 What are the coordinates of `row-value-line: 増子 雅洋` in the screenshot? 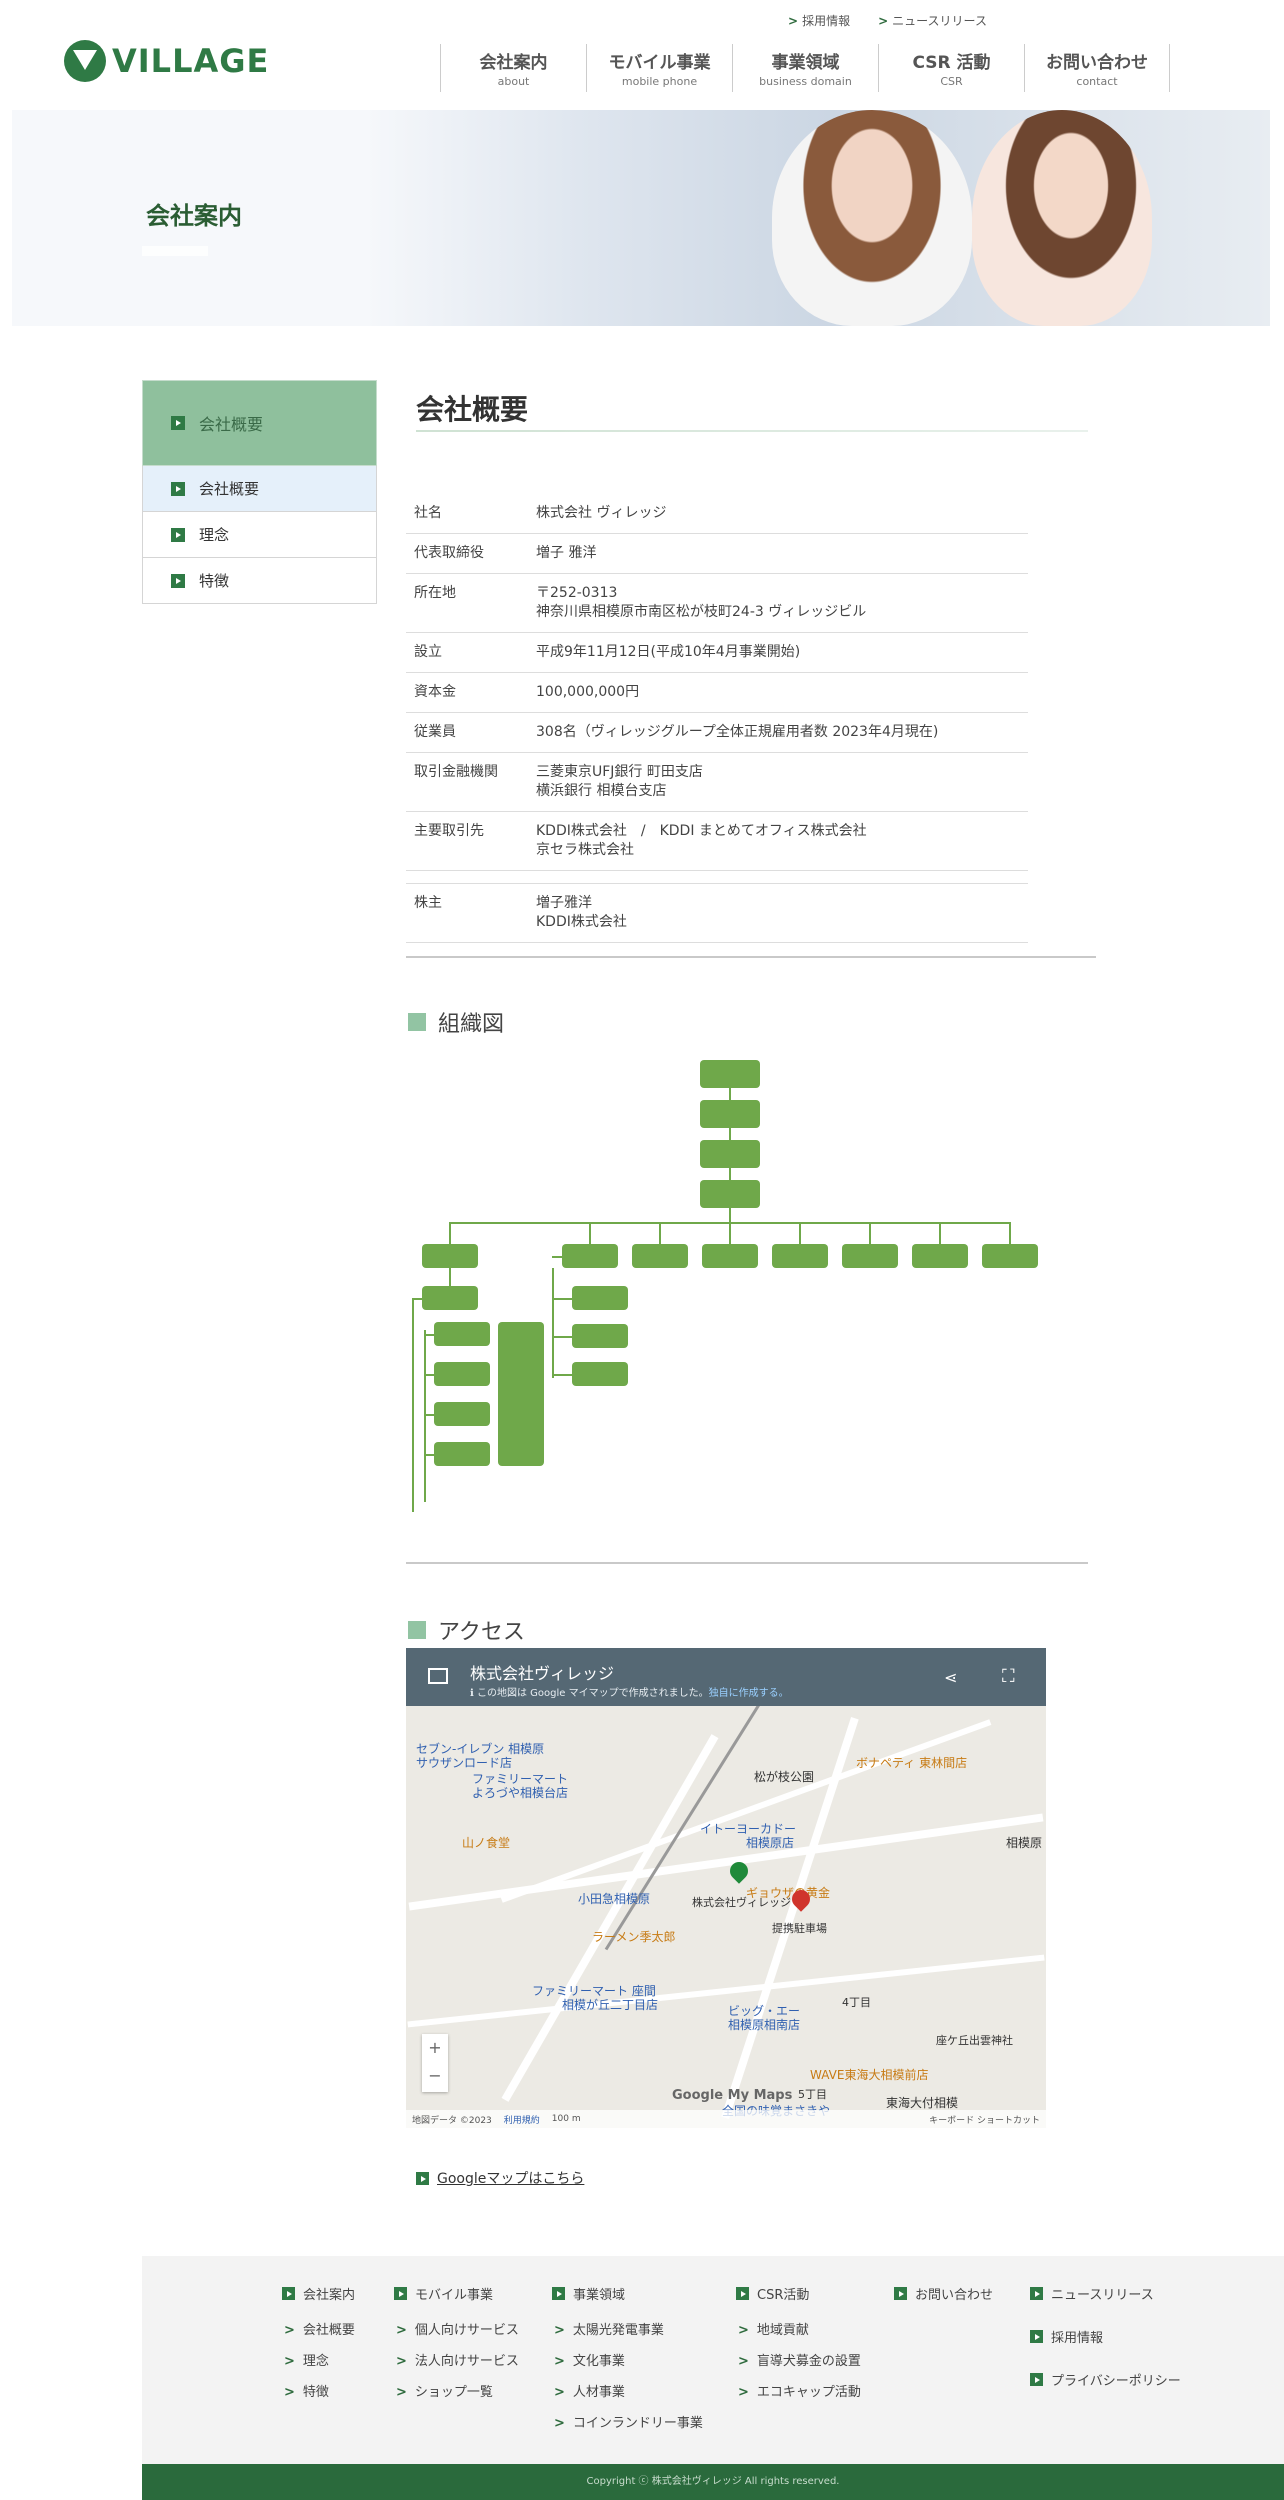 It's located at (566, 553).